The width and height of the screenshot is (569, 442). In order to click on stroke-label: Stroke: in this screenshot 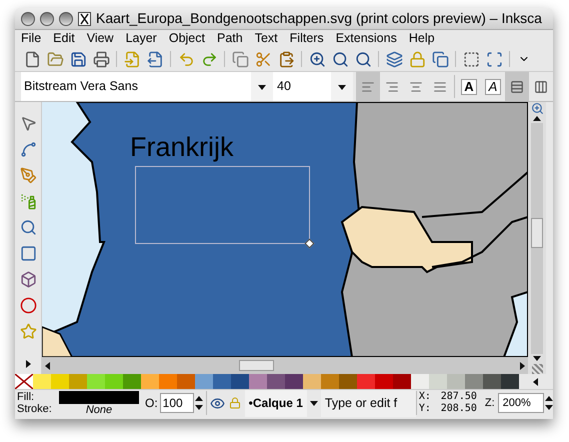, I will do `click(35, 409)`.